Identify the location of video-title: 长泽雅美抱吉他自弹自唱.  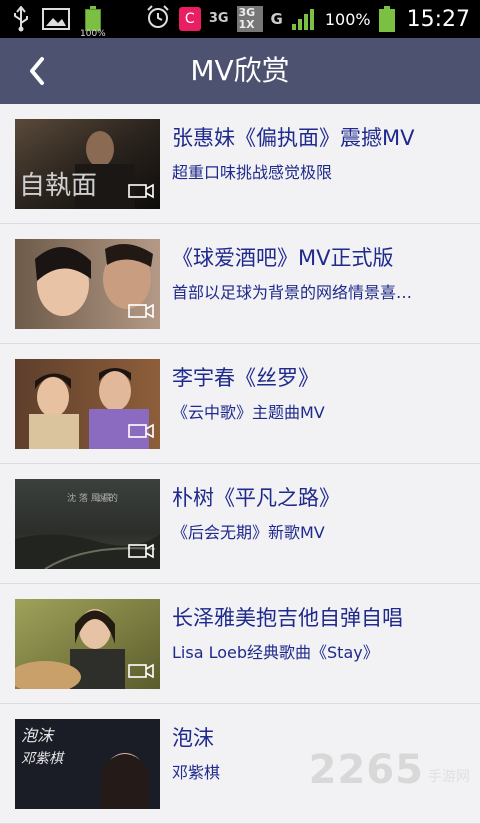
(287, 618).